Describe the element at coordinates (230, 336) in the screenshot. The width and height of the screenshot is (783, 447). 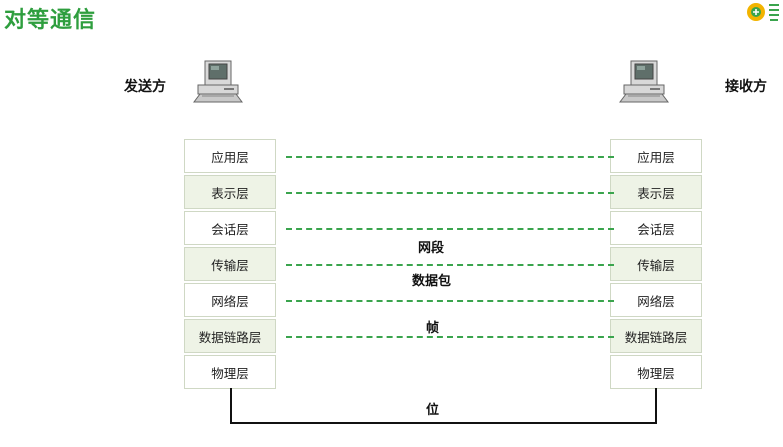
I see `sender-layer-datalink: 数据链路层` at that location.